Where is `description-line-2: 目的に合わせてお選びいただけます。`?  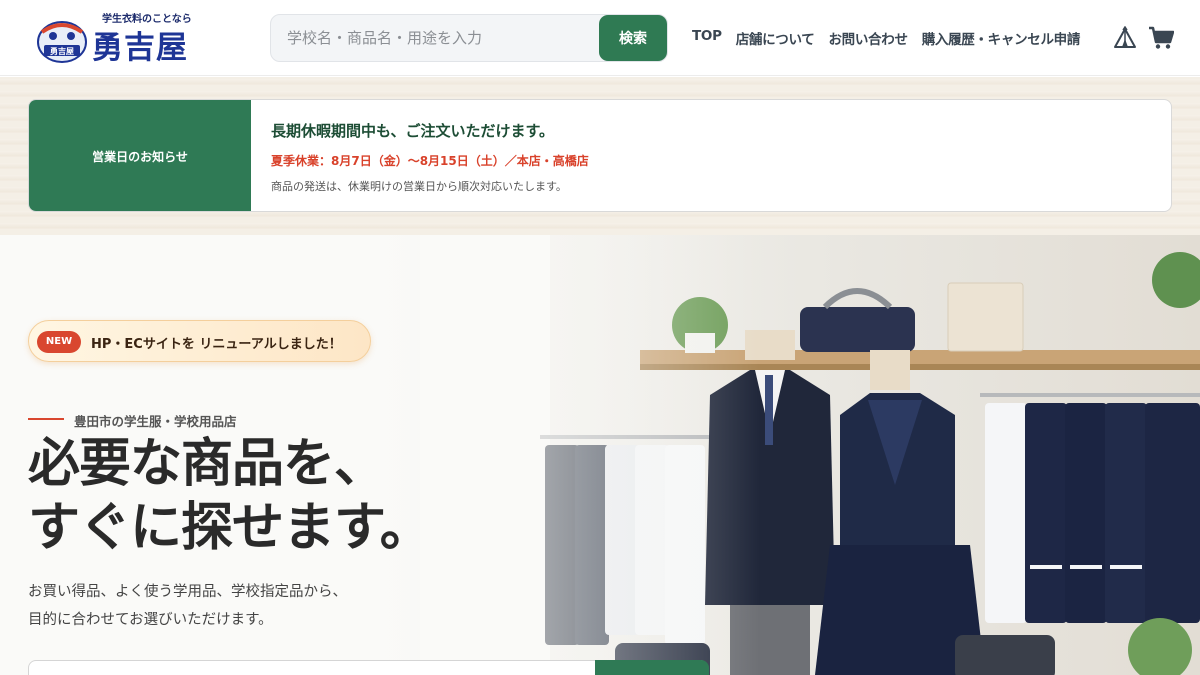 description-line-2: 目的に合わせてお選びいただけます。 is located at coordinates (150, 620).